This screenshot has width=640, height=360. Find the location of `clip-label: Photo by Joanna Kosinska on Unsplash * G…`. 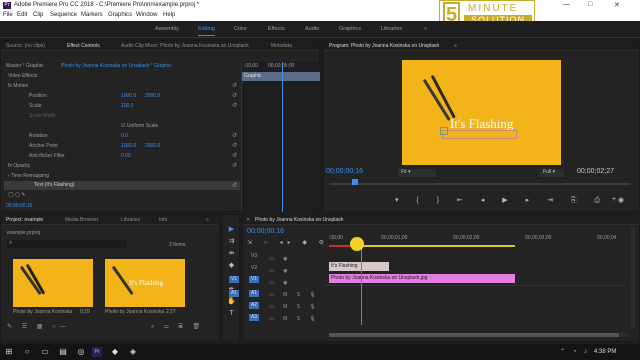

clip-label: Photo by Joanna Kosinska on Unsplash * G… is located at coordinates (116, 66).